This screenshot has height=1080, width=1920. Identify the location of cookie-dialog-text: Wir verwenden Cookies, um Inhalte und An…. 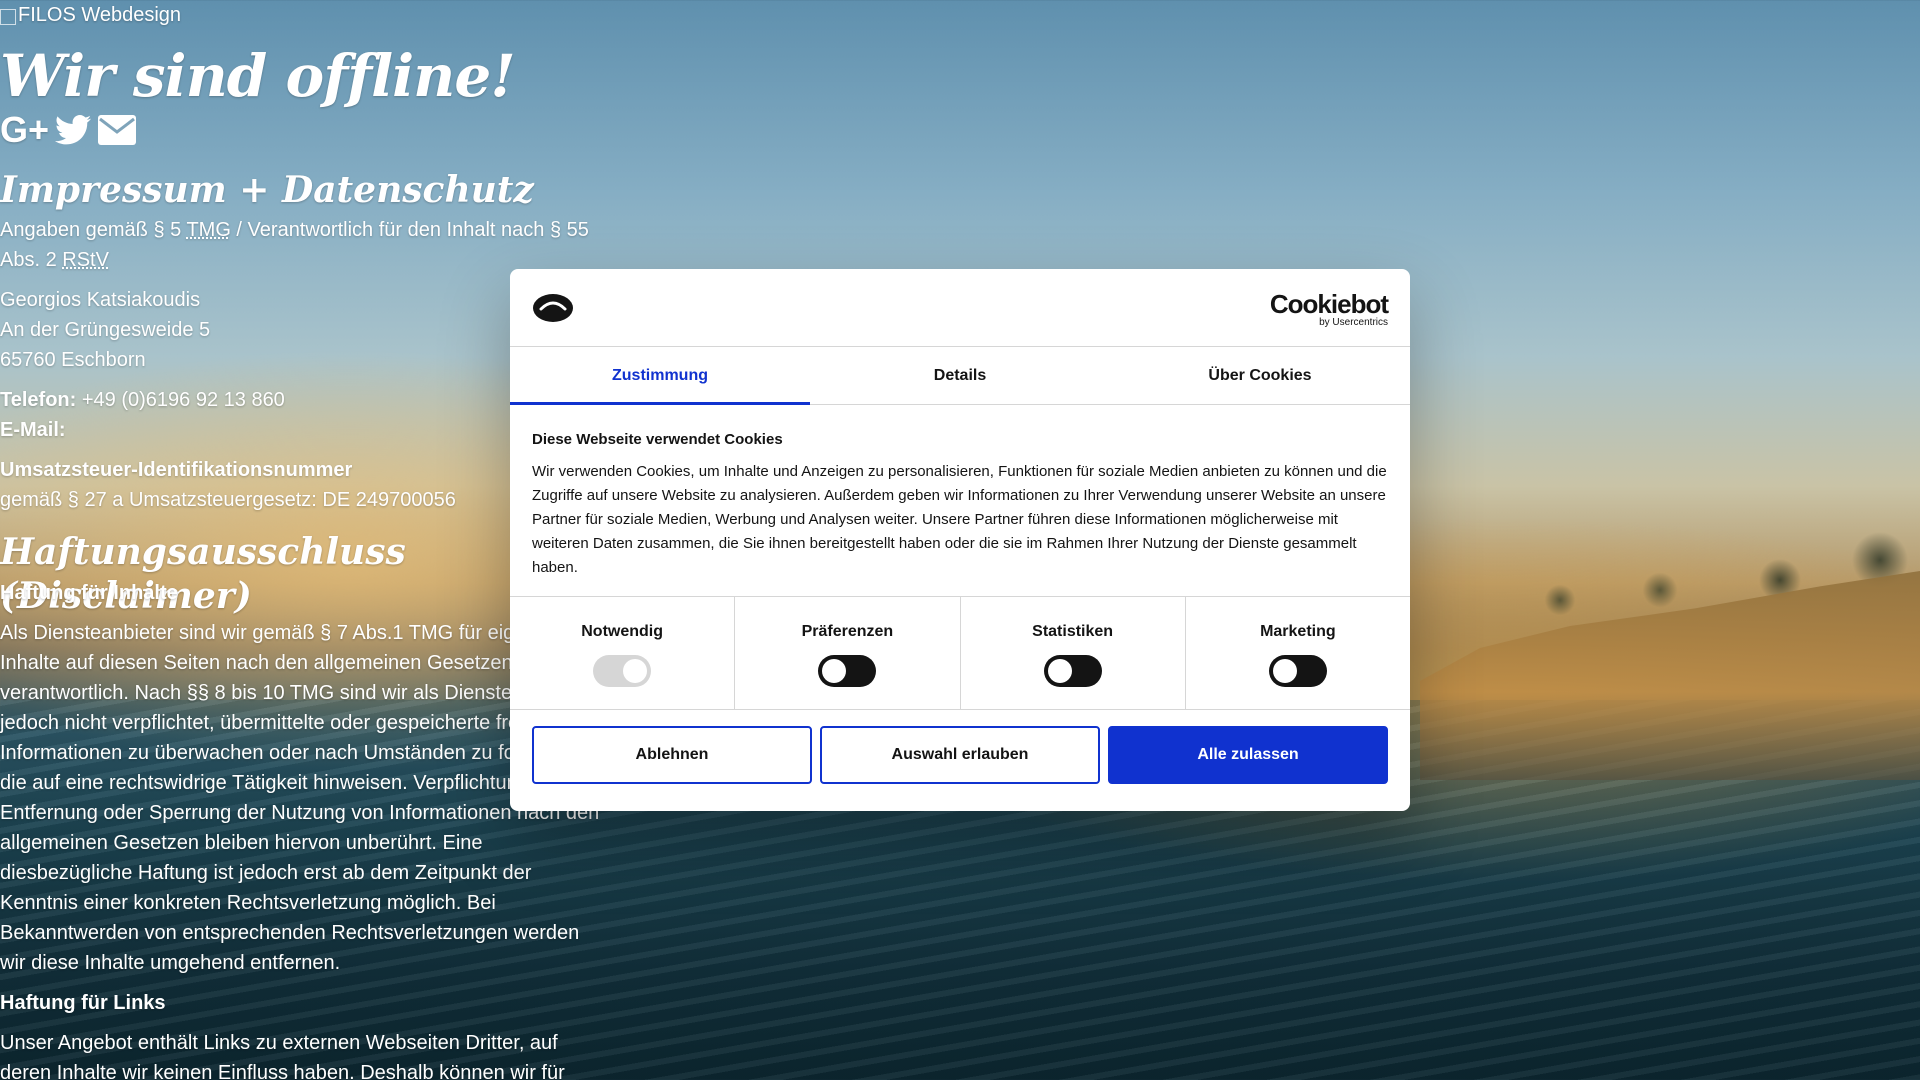
(959, 519).